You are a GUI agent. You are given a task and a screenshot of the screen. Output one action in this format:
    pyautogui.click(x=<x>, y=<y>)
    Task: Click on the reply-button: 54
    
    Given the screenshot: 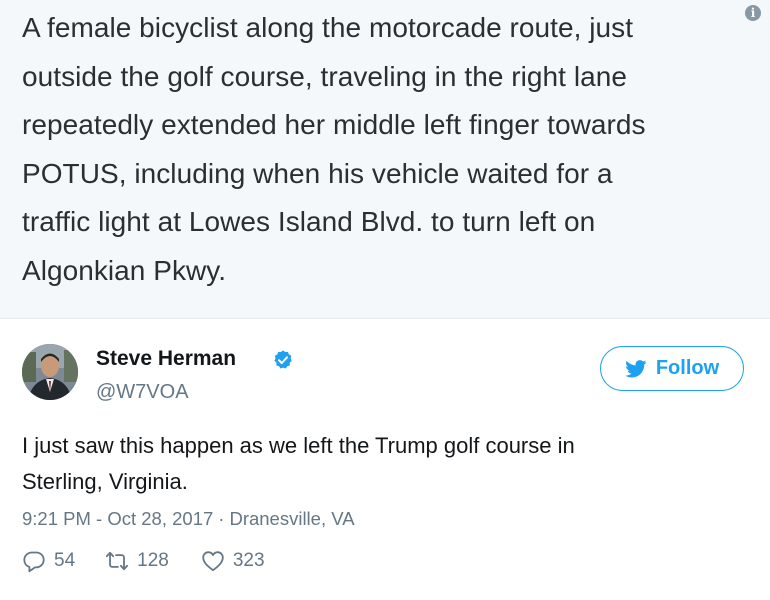 What is the action you would take?
    pyautogui.click(x=48, y=561)
    